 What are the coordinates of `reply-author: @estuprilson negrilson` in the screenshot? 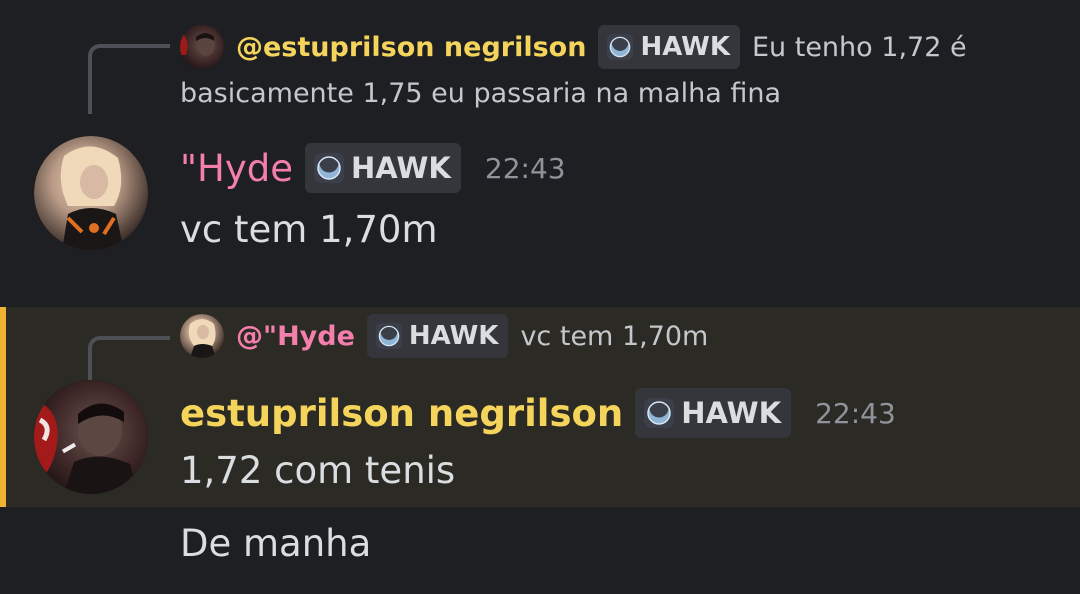 It's located at (411, 47).